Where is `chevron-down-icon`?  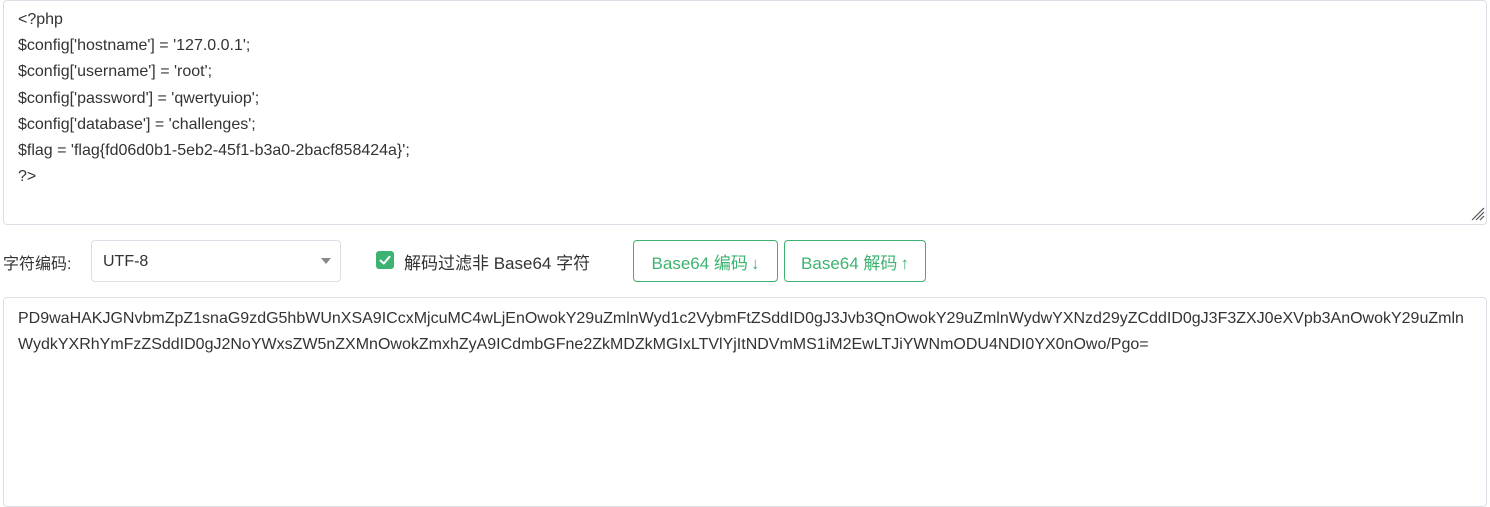
chevron-down-icon is located at coordinates (326, 261).